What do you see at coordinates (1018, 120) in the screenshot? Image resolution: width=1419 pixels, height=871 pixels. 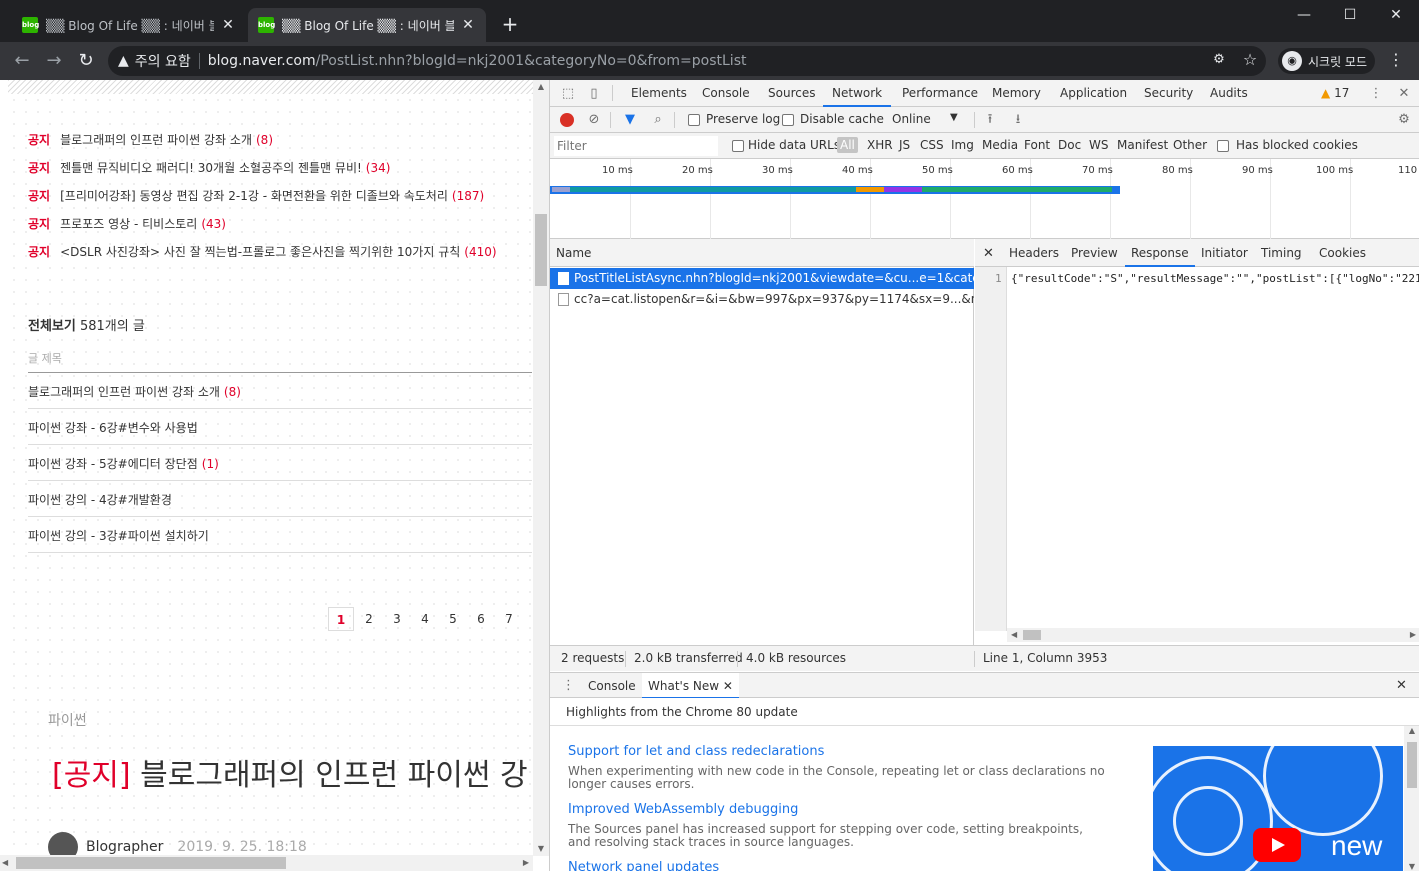 I see `export-har-icon: ⭳` at bounding box center [1018, 120].